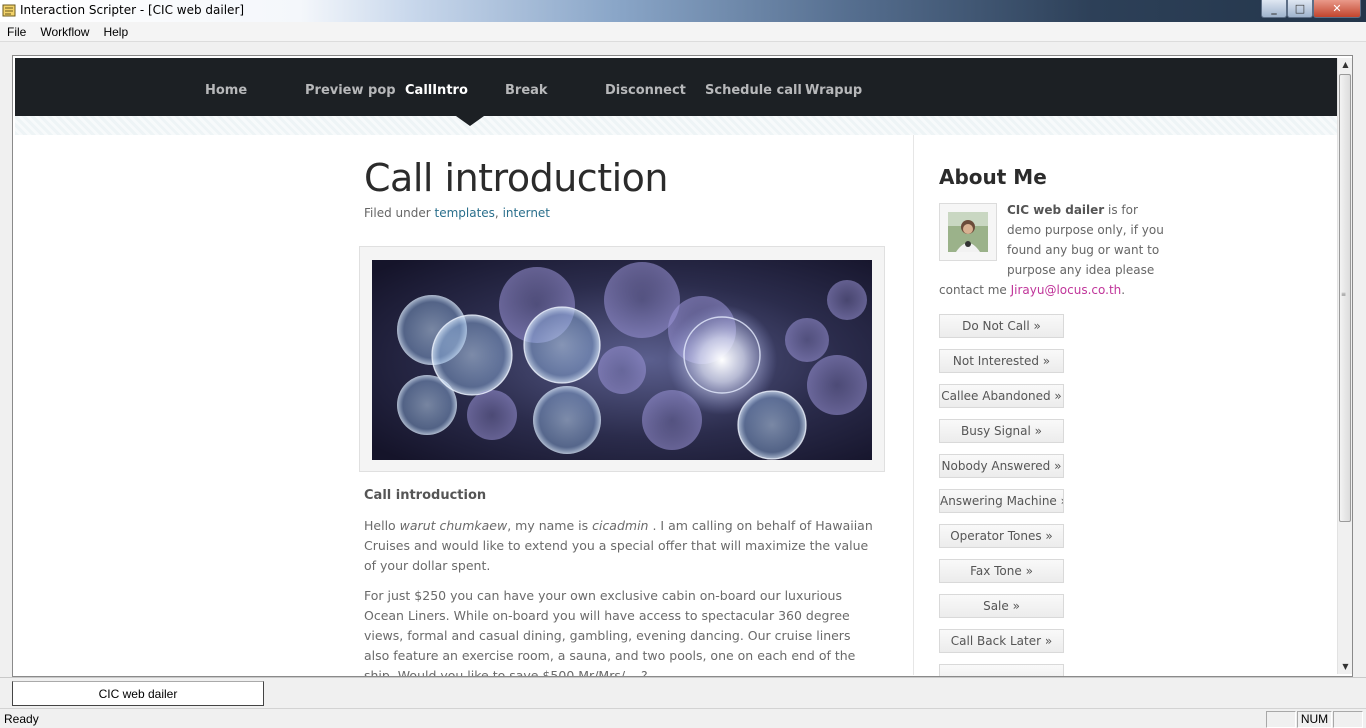 This screenshot has height=728, width=1366. Describe the element at coordinates (753, 90) in the screenshot. I see `nav-schedule-call: Schedule call` at that location.